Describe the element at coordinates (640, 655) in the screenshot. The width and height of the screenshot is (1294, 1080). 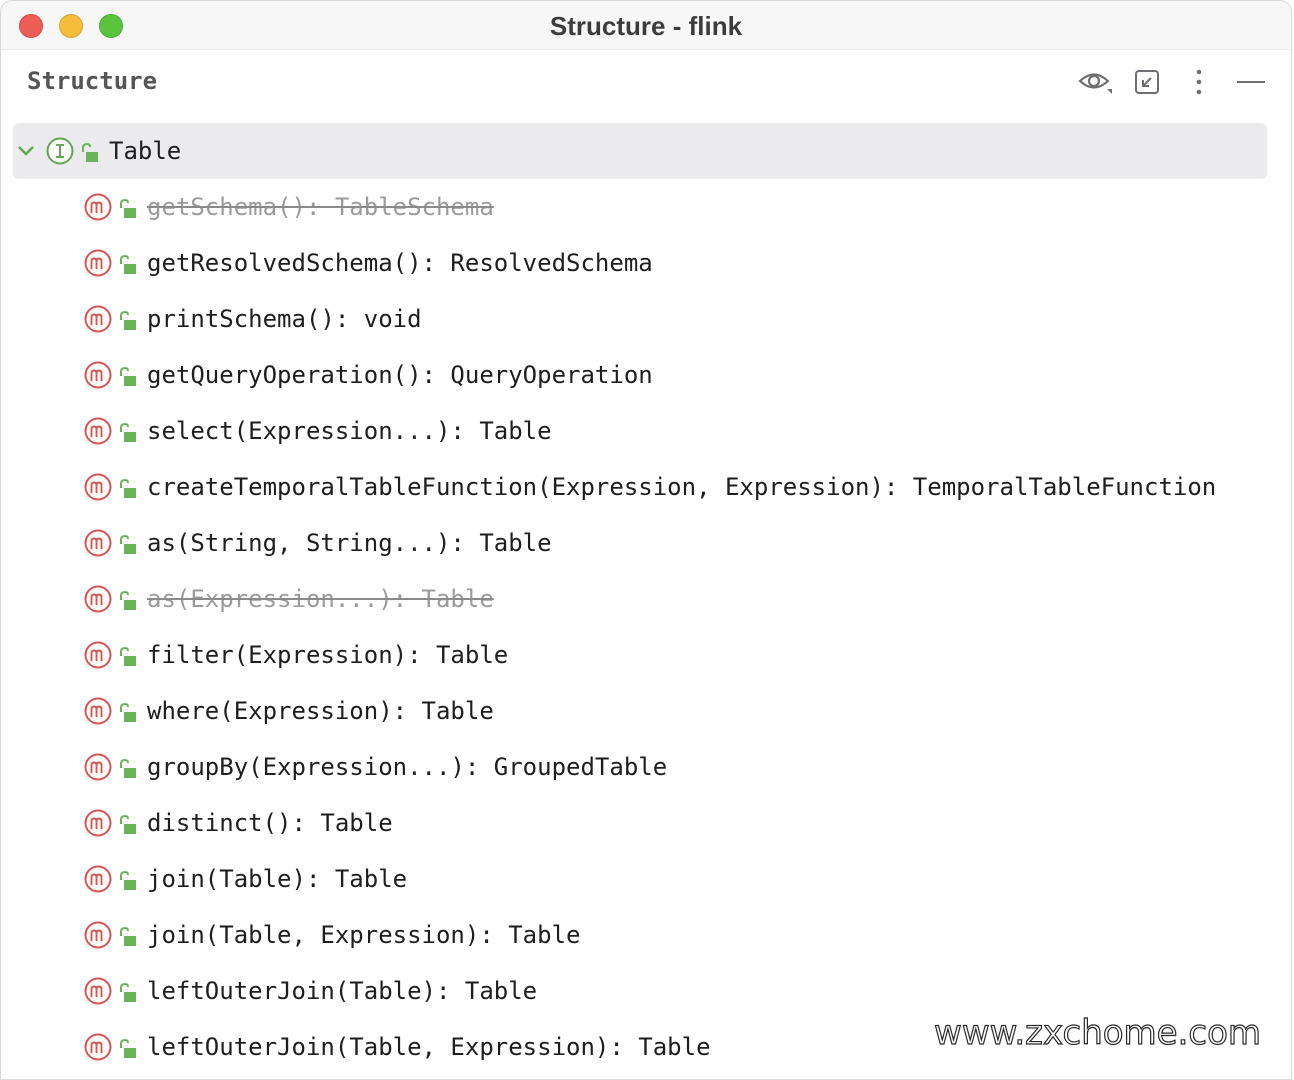
I see `tree-item-method: filter(Expression): Table` at that location.